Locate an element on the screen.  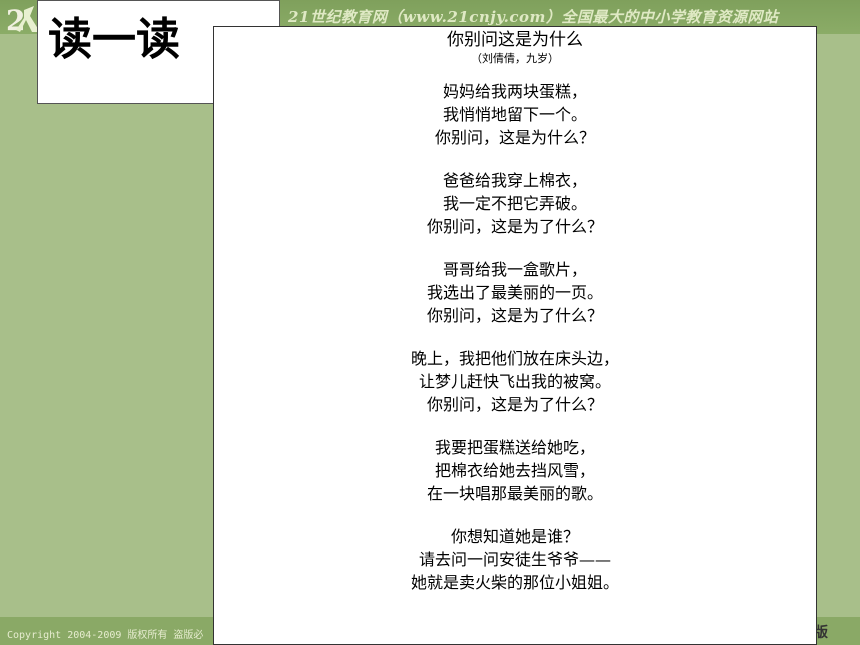
poem-line: 爸爸给我穿上棉衣， is located at coordinates (514, 180).